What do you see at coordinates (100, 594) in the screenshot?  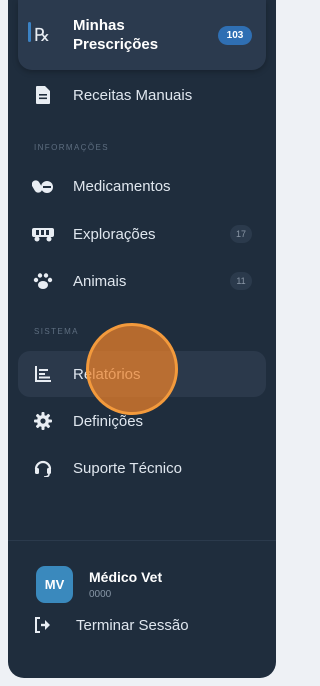 I see `user-id: 0000` at bounding box center [100, 594].